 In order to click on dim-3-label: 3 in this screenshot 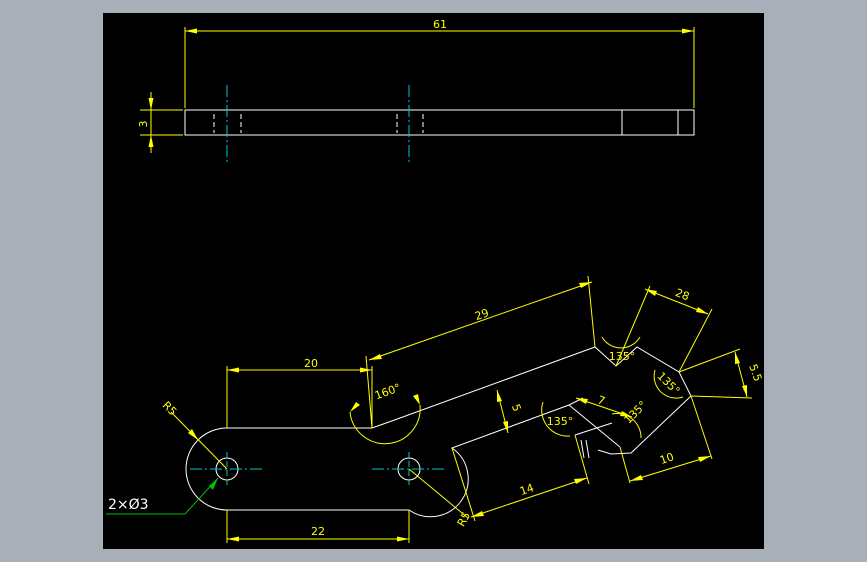, I will do `click(143, 124)`.